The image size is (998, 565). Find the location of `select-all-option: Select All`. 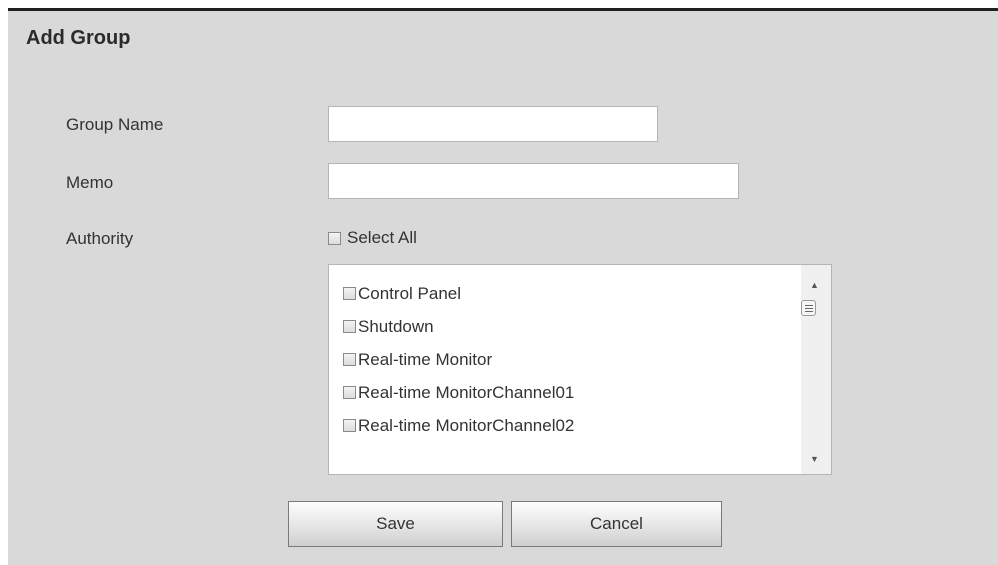

select-all-option: Select All is located at coordinates (372, 238).